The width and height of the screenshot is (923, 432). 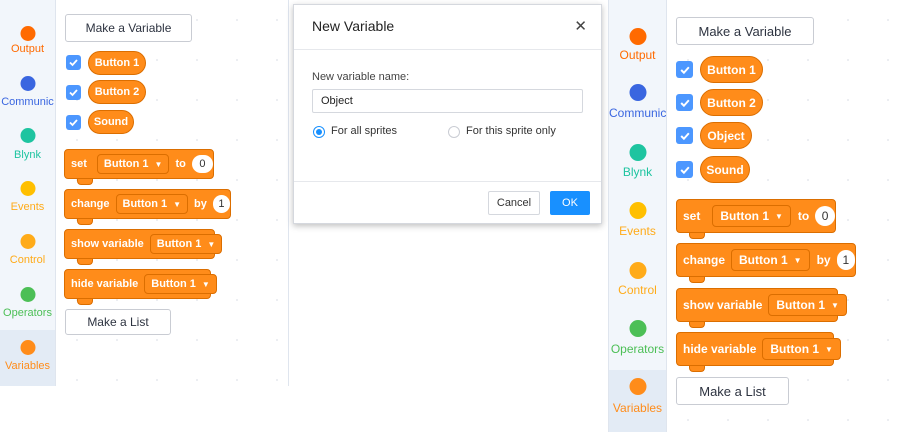 I want to click on cancel-button: Cancel, so click(x=514, y=203).